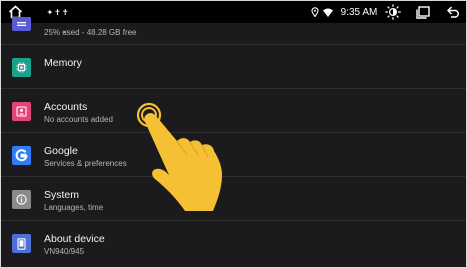 The height and width of the screenshot is (268, 467). What do you see at coordinates (21, 199) in the screenshot?
I see `info-icon` at bounding box center [21, 199].